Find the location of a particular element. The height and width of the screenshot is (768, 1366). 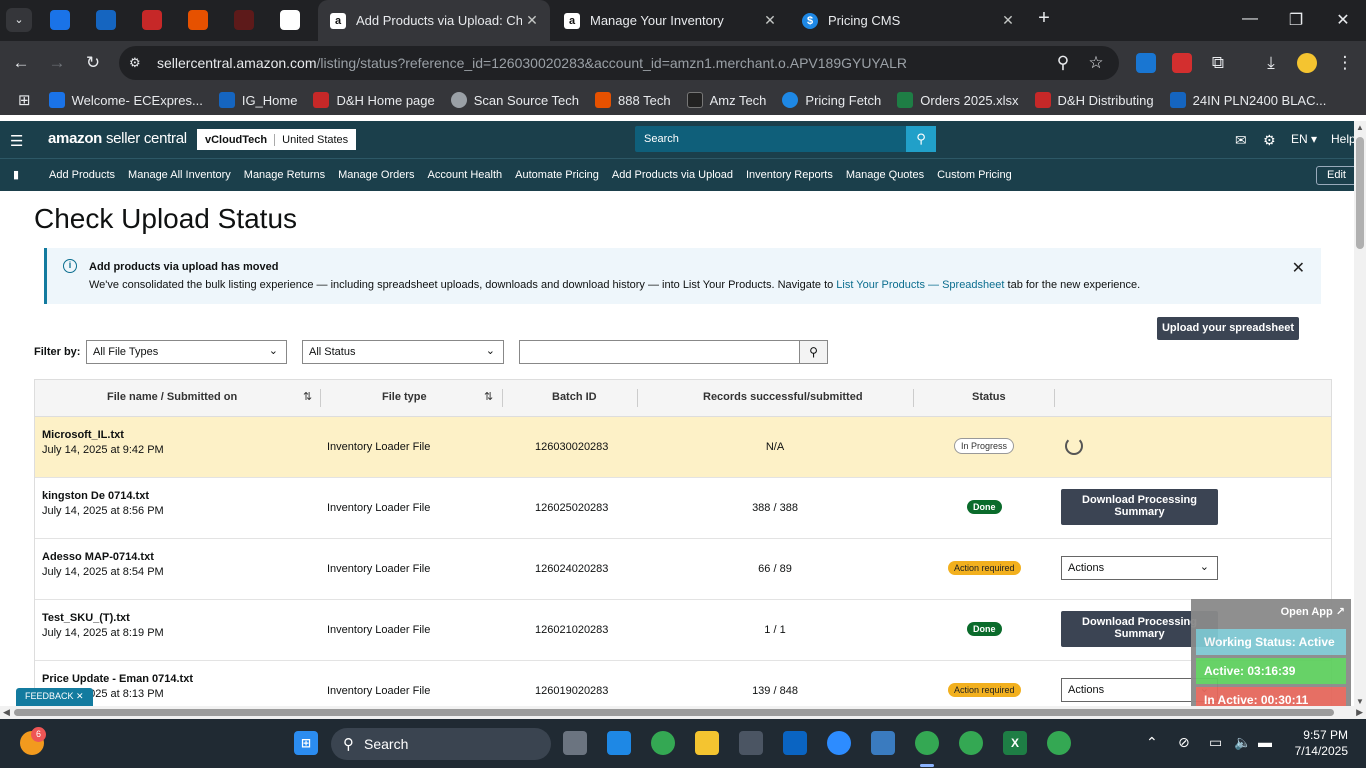

upload-spreadsheet-button: Upload your spreadsheet is located at coordinates (1228, 328).